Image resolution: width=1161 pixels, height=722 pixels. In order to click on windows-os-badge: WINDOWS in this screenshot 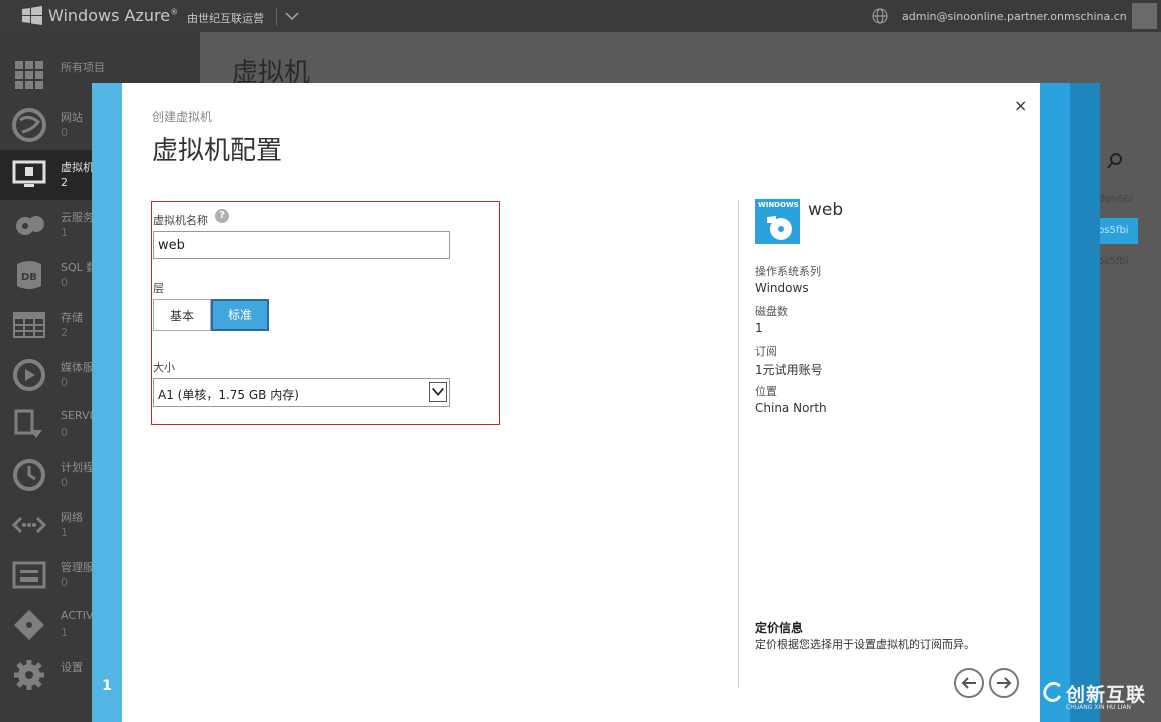, I will do `click(777, 221)`.